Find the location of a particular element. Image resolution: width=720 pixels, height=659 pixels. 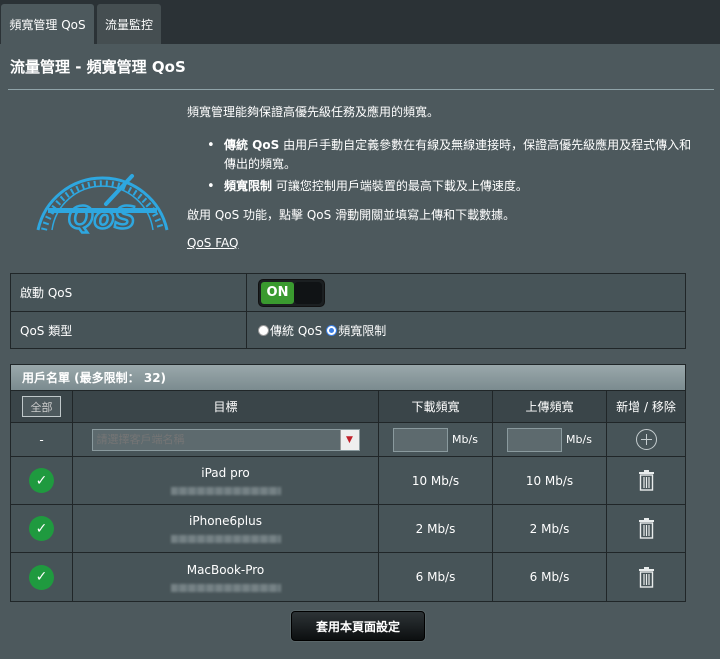

col-target: 目標 is located at coordinates (226, 406).